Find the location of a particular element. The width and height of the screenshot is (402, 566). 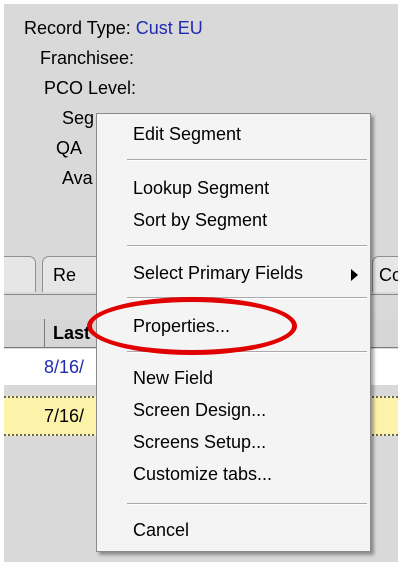

record-type-line: Record Type: Cust EU is located at coordinates (113, 28).